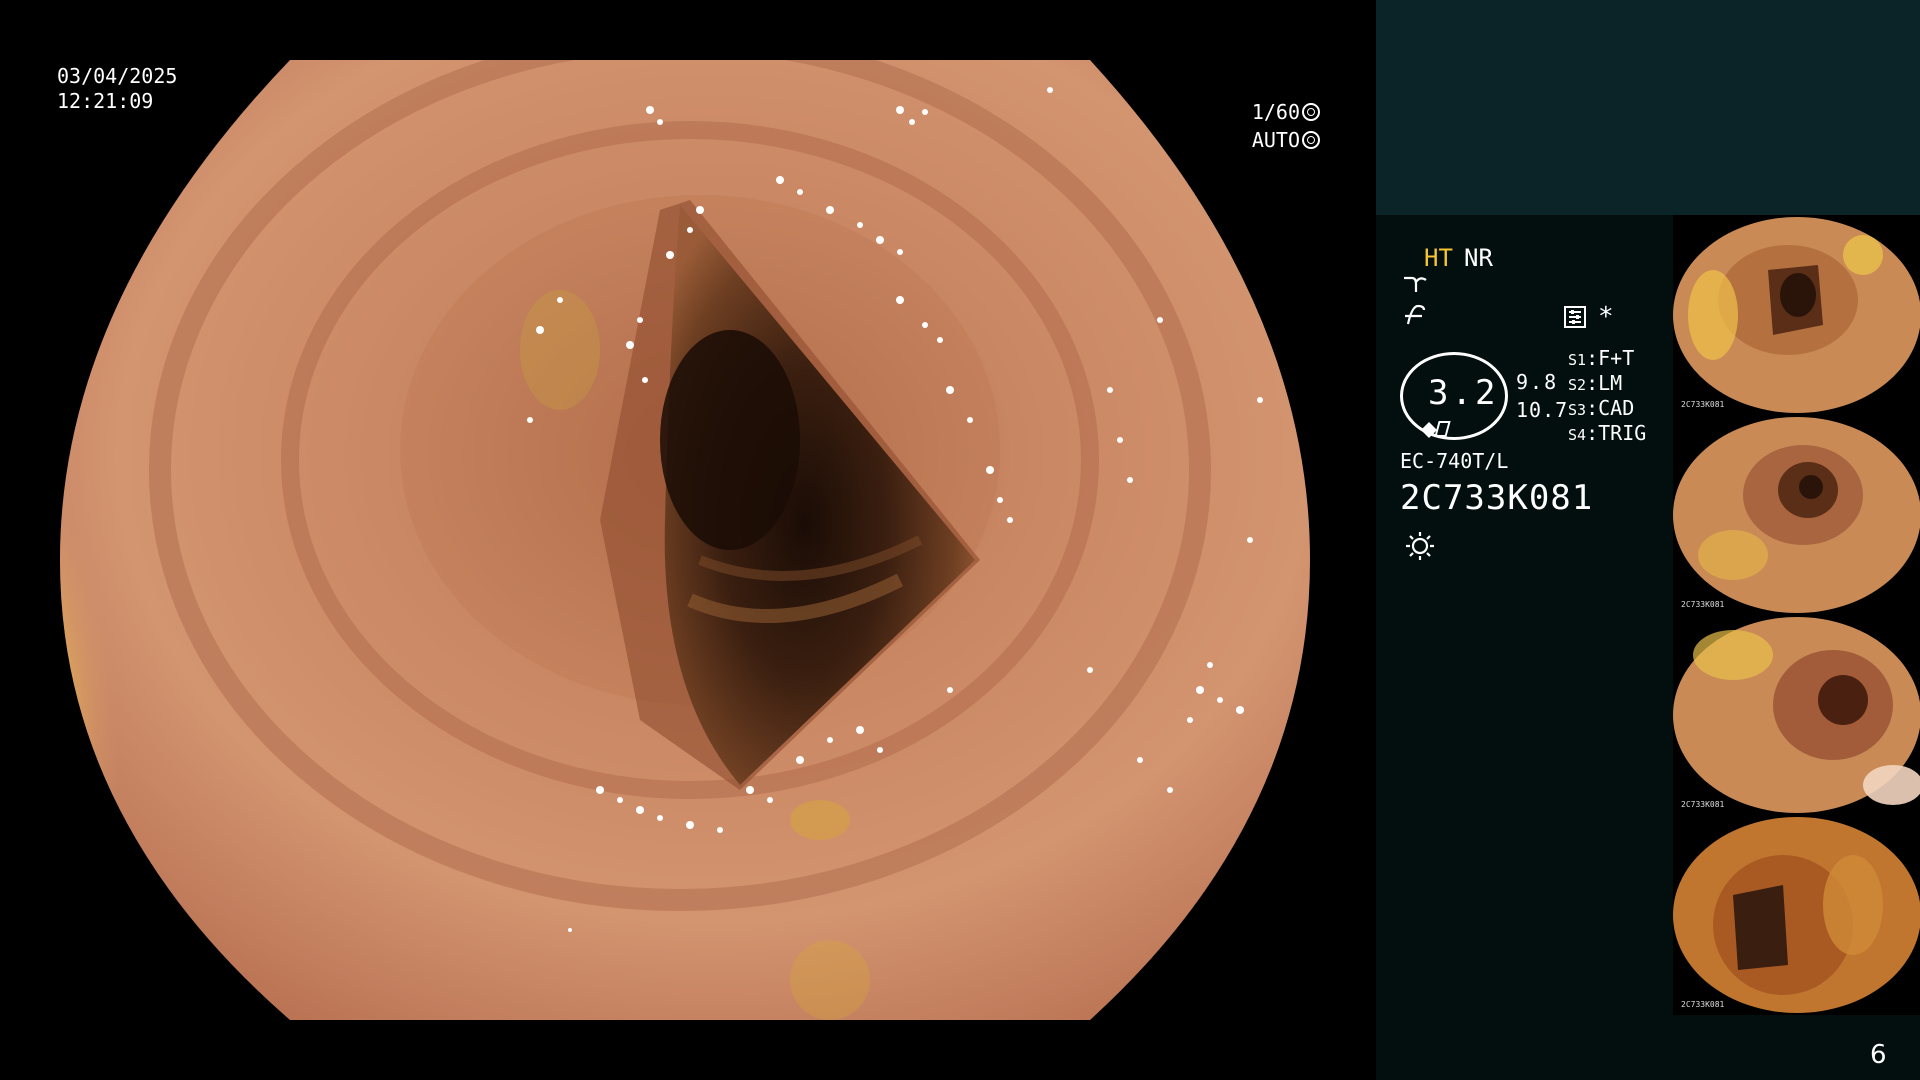 This screenshot has height=1080, width=1920. What do you see at coordinates (1577, 410) in the screenshot?
I see `switch-key: S3` at bounding box center [1577, 410].